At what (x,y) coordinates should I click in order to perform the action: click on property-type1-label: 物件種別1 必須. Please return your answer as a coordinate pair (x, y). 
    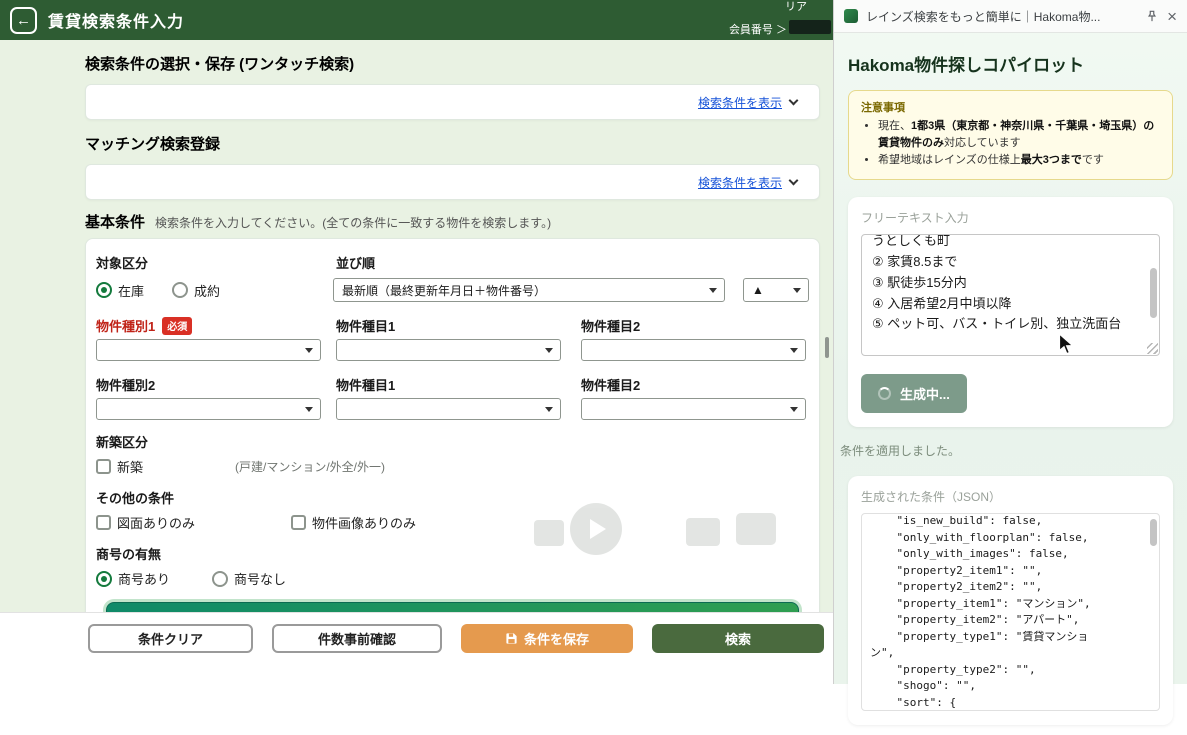
    Looking at the image, I should click on (216, 325).